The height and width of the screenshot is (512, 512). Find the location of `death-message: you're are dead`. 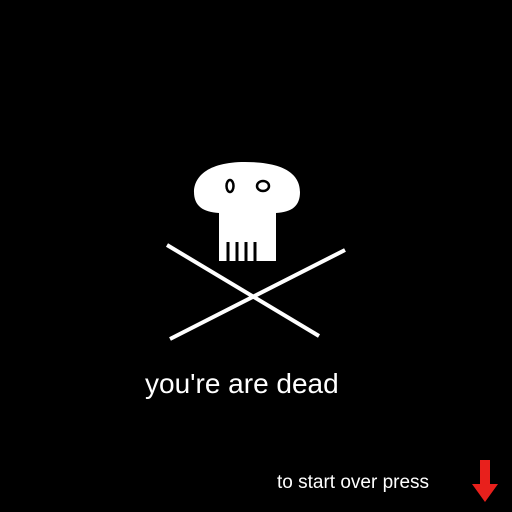

death-message: you're are dead is located at coordinates (242, 383).